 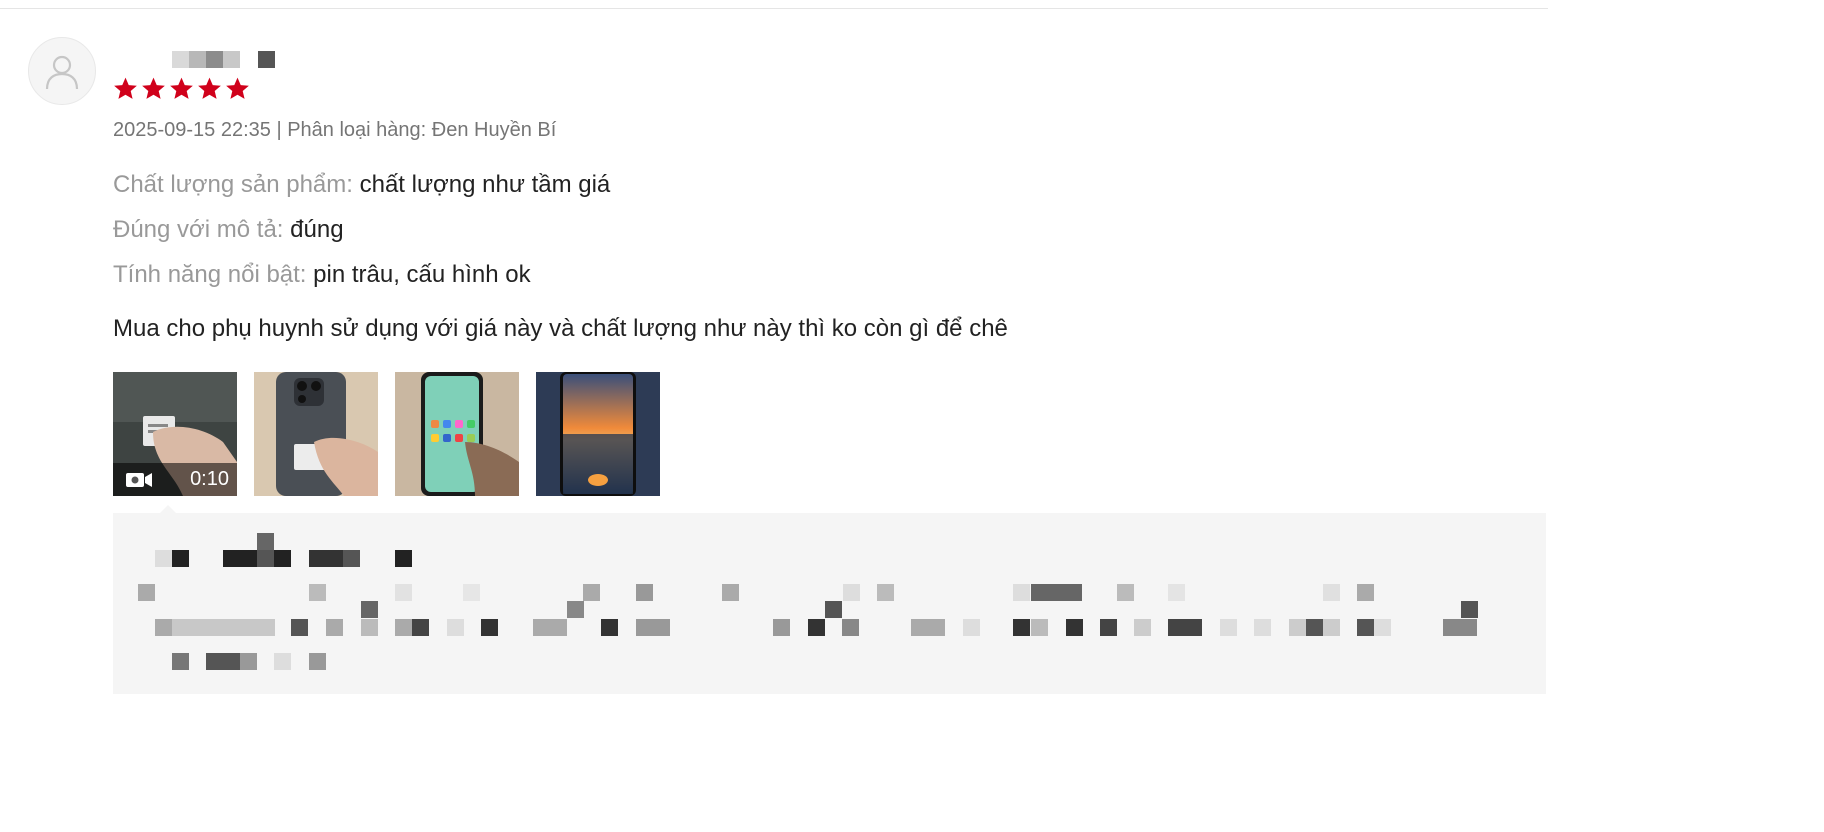 What do you see at coordinates (422, 274) in the screenshot?
I see `attribute-value: pin trâu, cấu hình ok` at bounding box center [422, 274].